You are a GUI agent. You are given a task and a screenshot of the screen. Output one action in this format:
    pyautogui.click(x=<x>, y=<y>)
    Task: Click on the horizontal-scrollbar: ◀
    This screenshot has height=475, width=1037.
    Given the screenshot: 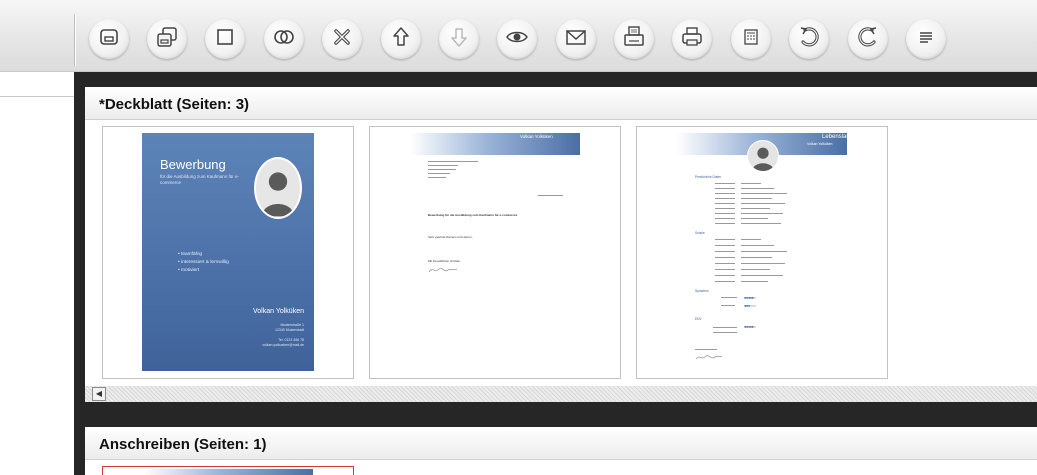 What is the action you would take?
    pyautogui.click(x=561, y=394)
    